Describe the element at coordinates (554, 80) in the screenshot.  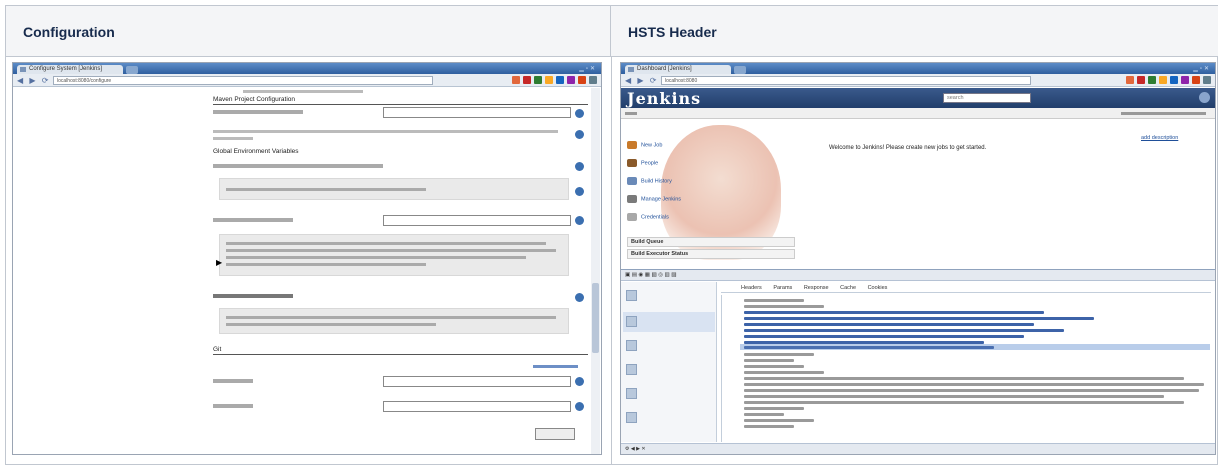
I see `extension-icons` at that location.